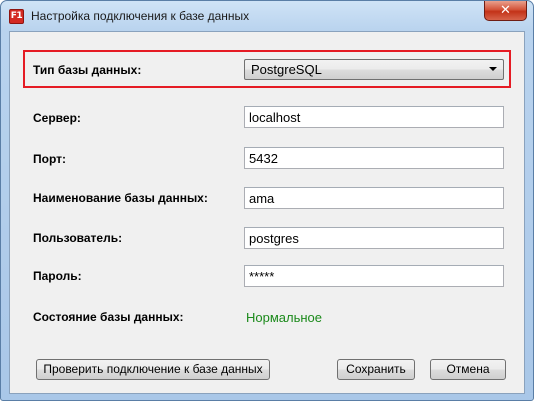 The height and width of the screenshot is (401, 534). Describe the element at coordinates (140, 16) in the screenshot. I see `window-title: Настройка подключения к базе данных` at that location.